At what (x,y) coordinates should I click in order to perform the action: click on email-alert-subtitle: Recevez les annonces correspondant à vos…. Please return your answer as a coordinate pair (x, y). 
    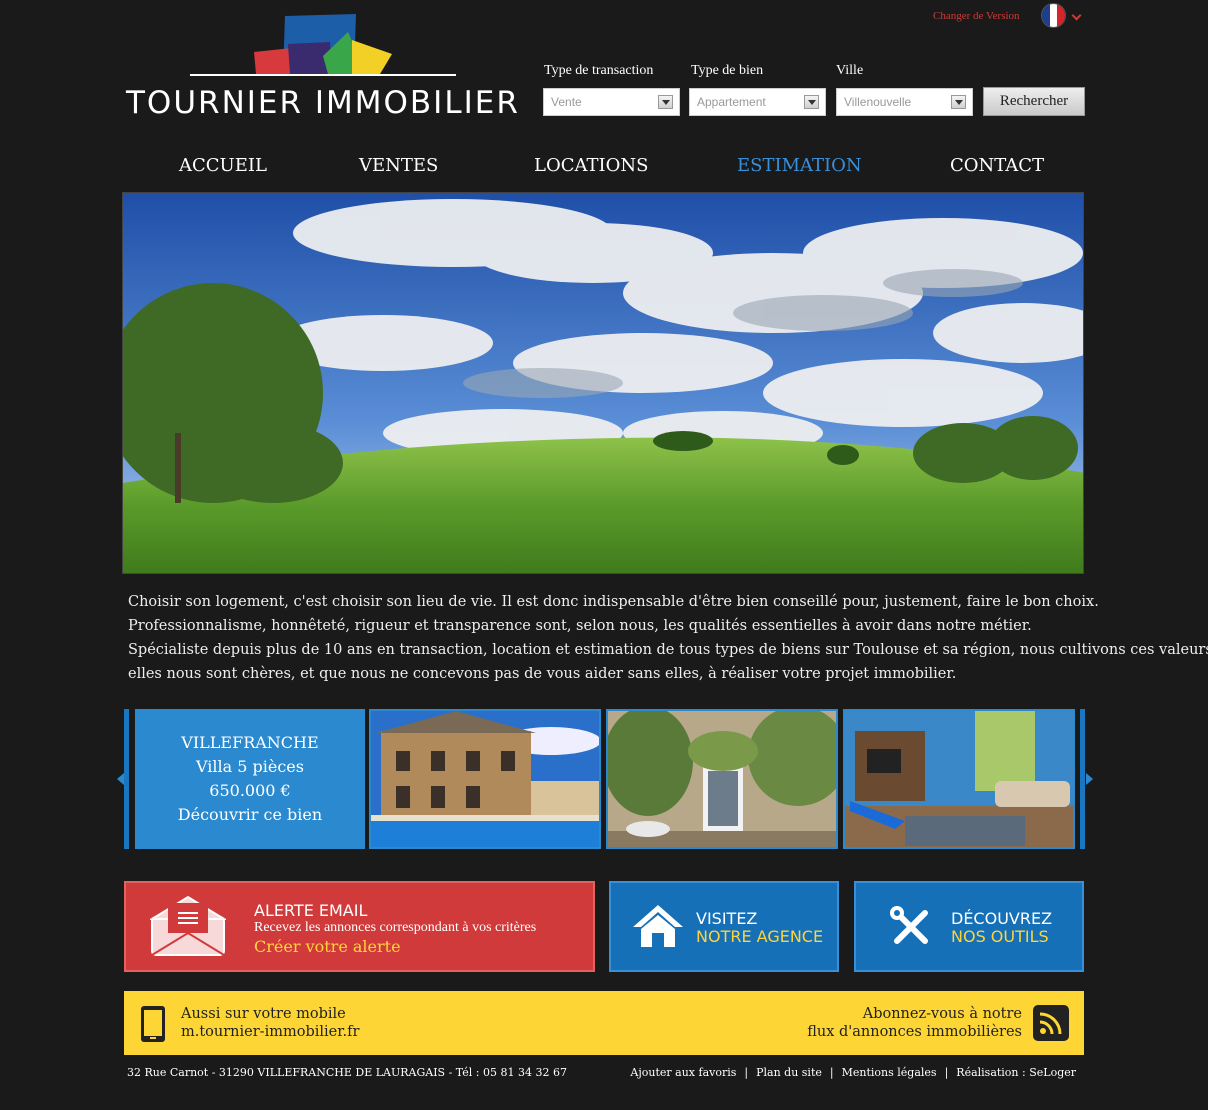
    Looking at the image, I should click on (395, 927).